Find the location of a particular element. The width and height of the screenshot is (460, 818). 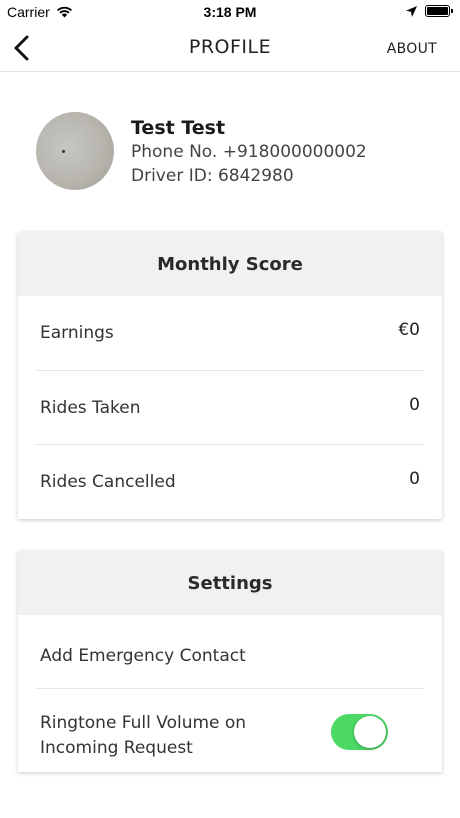

nav-bar: PROFILE ABOUT is located at coordinates (230, 48).